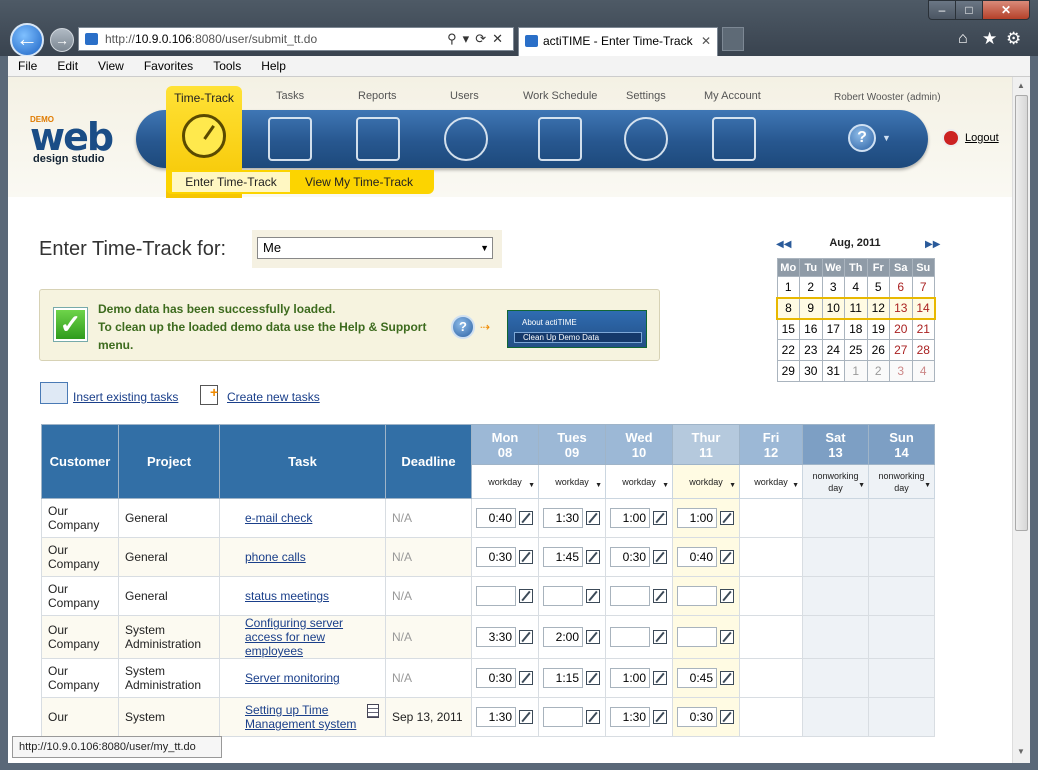 The image size is (1038, 770). Describe the element at coordinates (901, 350) in the screenshot. I see `cal-date: 27` at that location.